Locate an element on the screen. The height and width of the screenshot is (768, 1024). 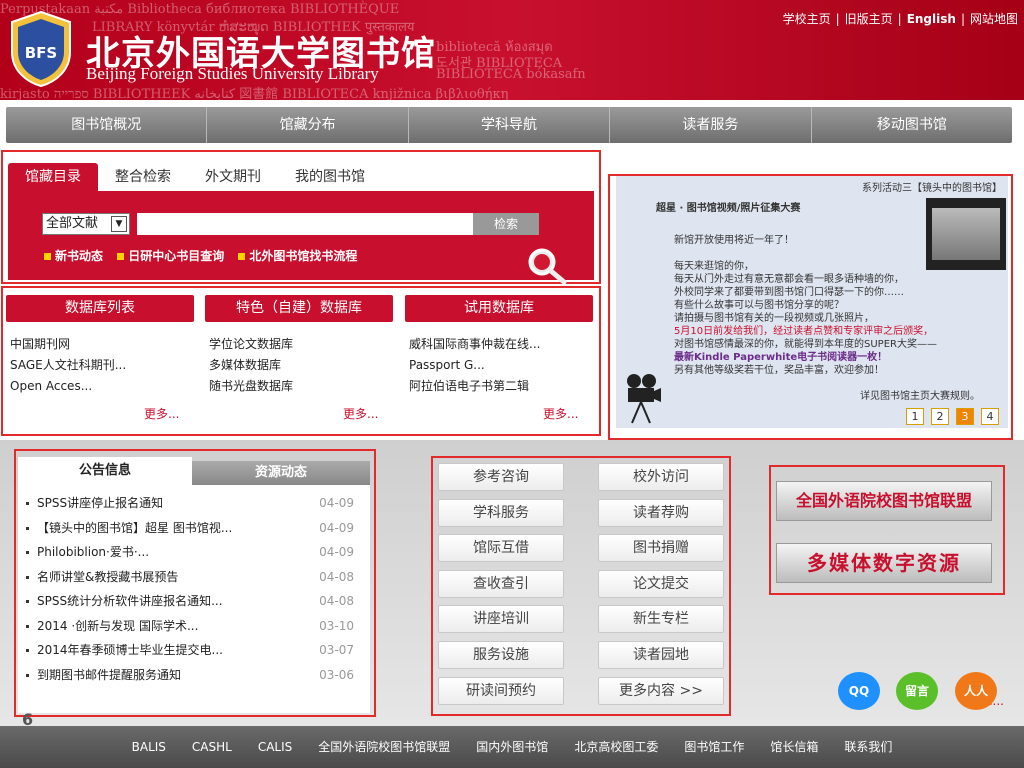
nav-mobile-library: 移动图书馆 is located at coordinates (912, 125).